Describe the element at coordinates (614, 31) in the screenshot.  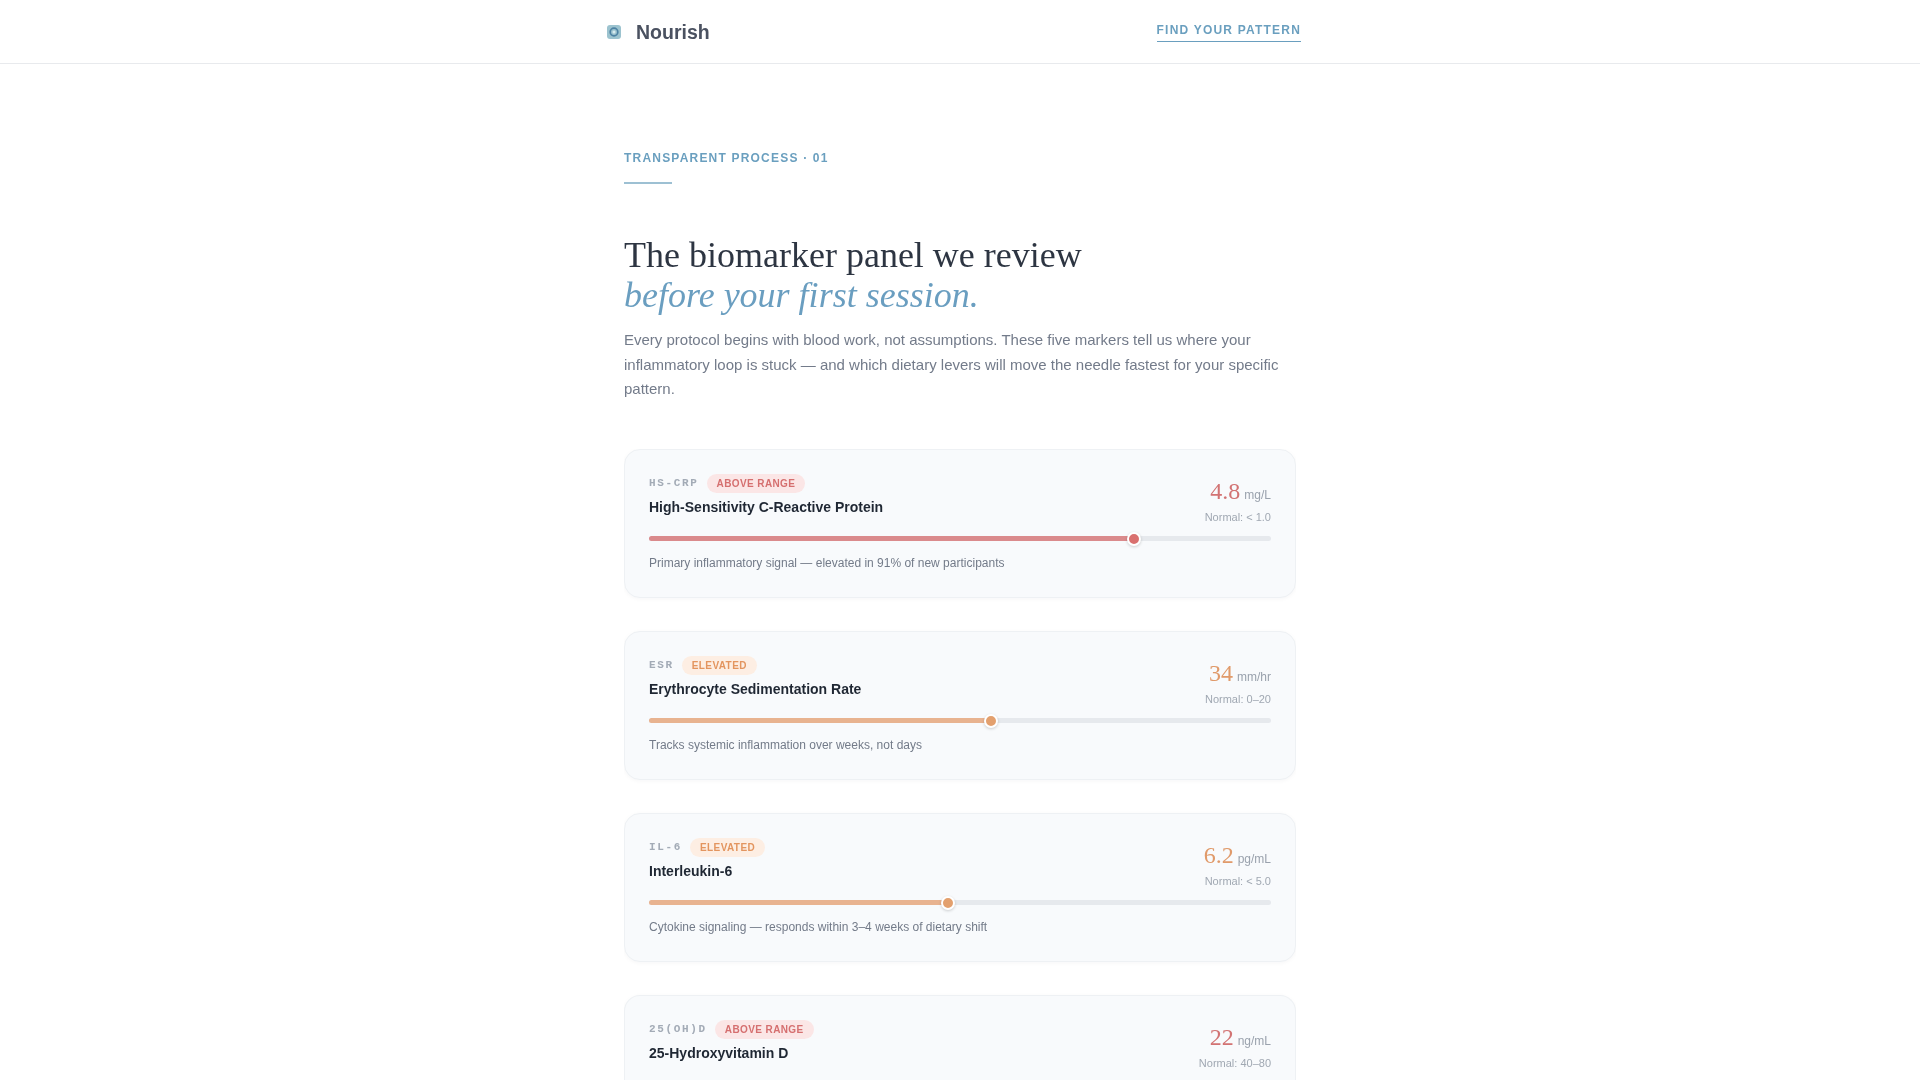
I see `logo-icon` at that location.